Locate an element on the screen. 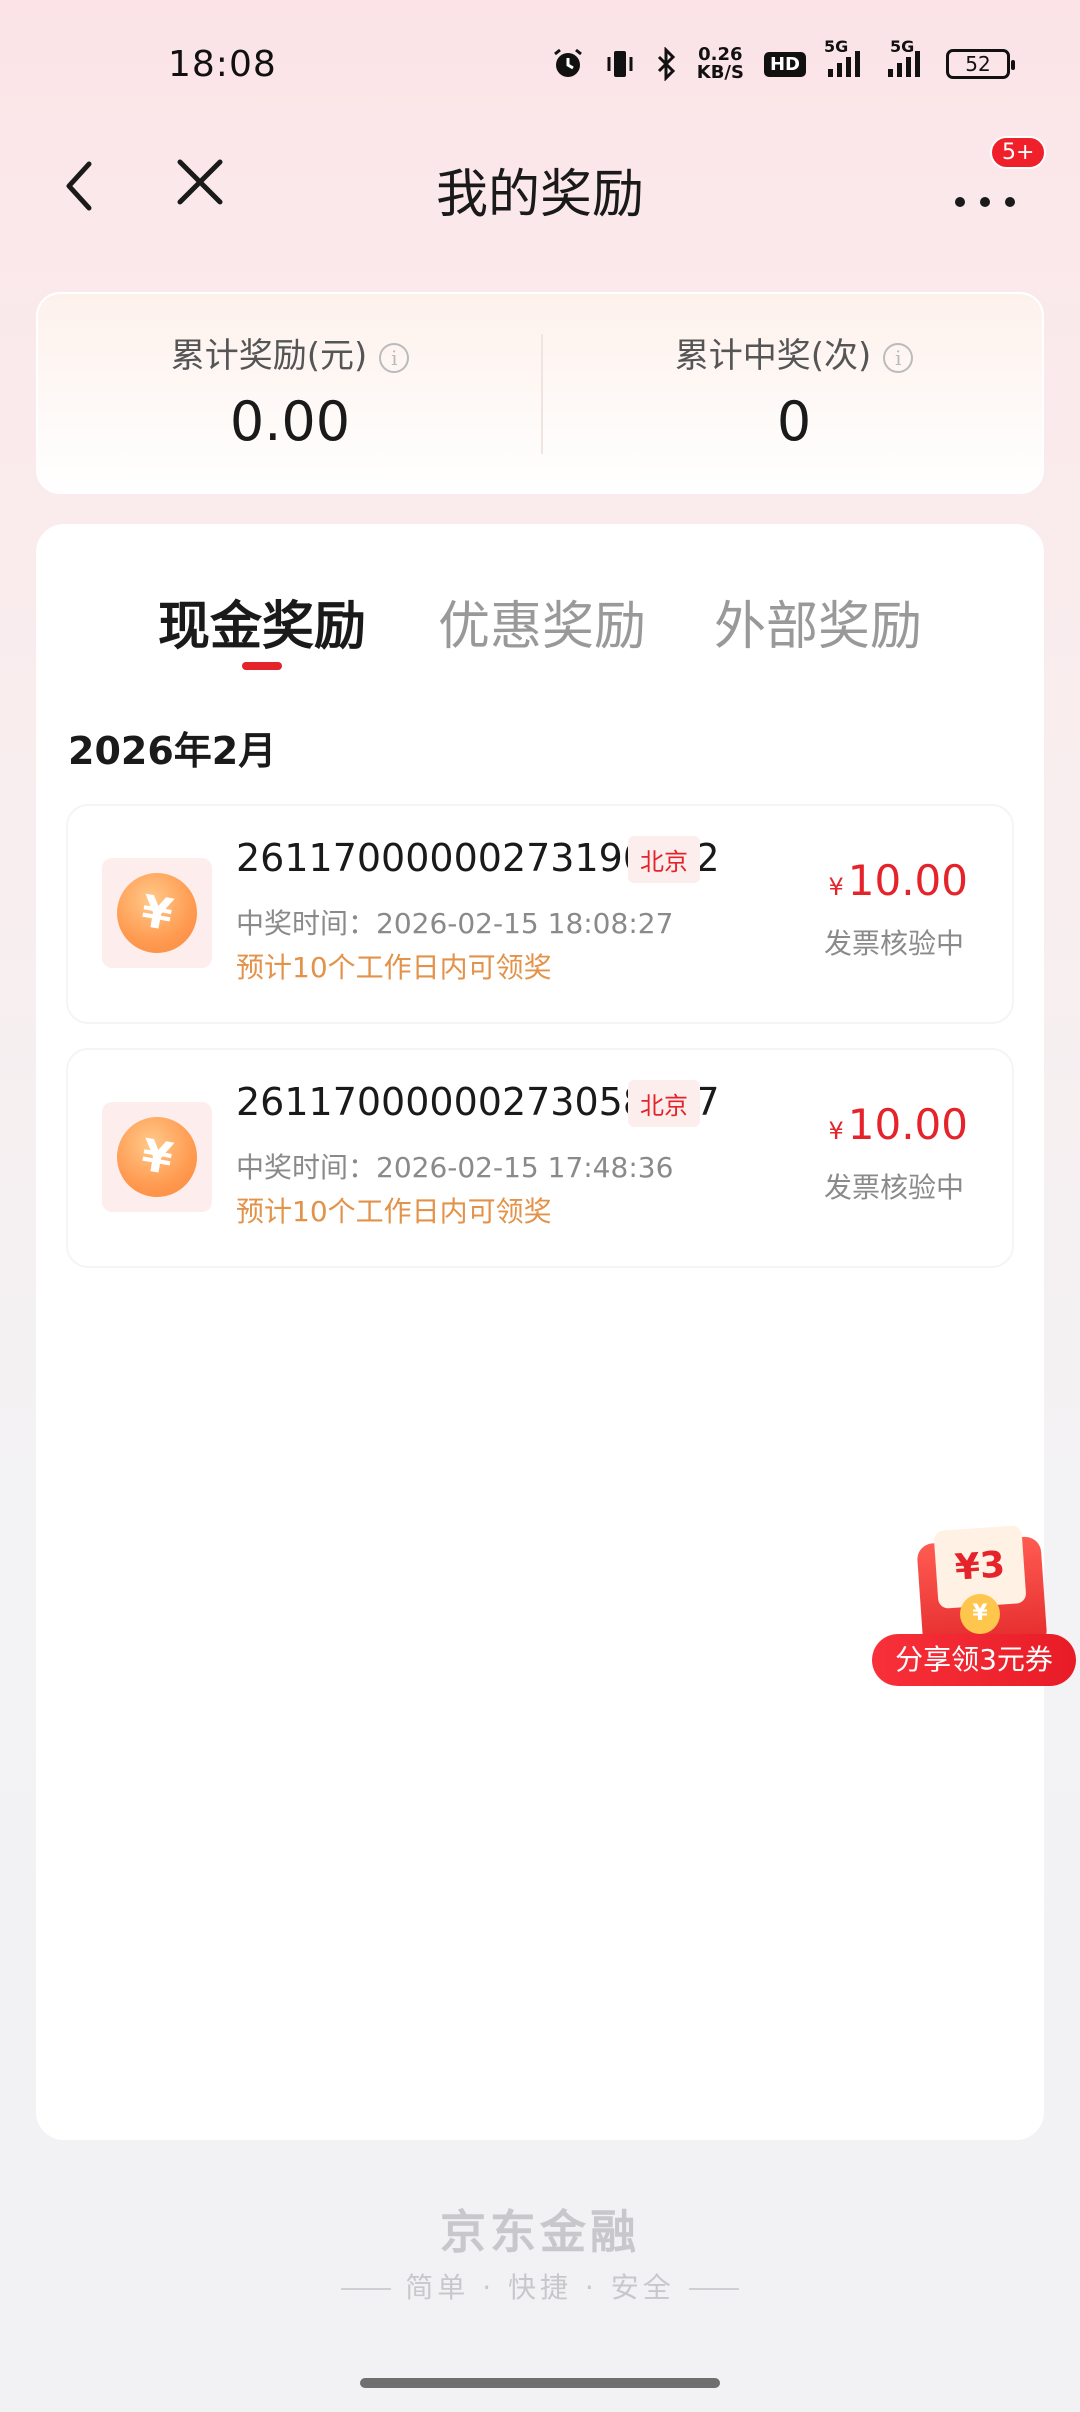 The height and width of the screenshot is (2412, 1080). status-time: 18:08 is located at coordinates (222, 64).